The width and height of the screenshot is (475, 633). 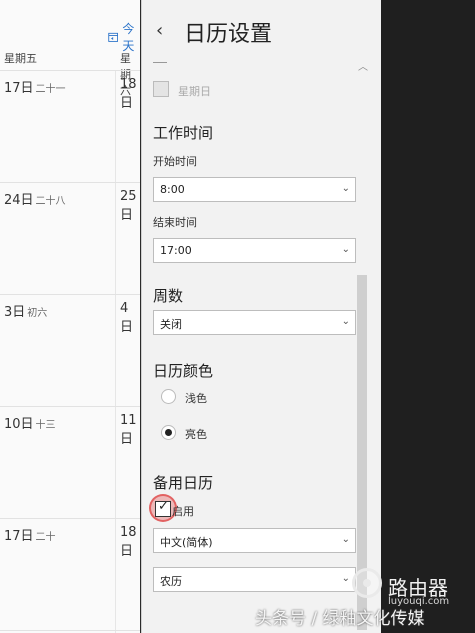 I want to click on week-numbers-value: 关闭, so click(x=171, y=324).